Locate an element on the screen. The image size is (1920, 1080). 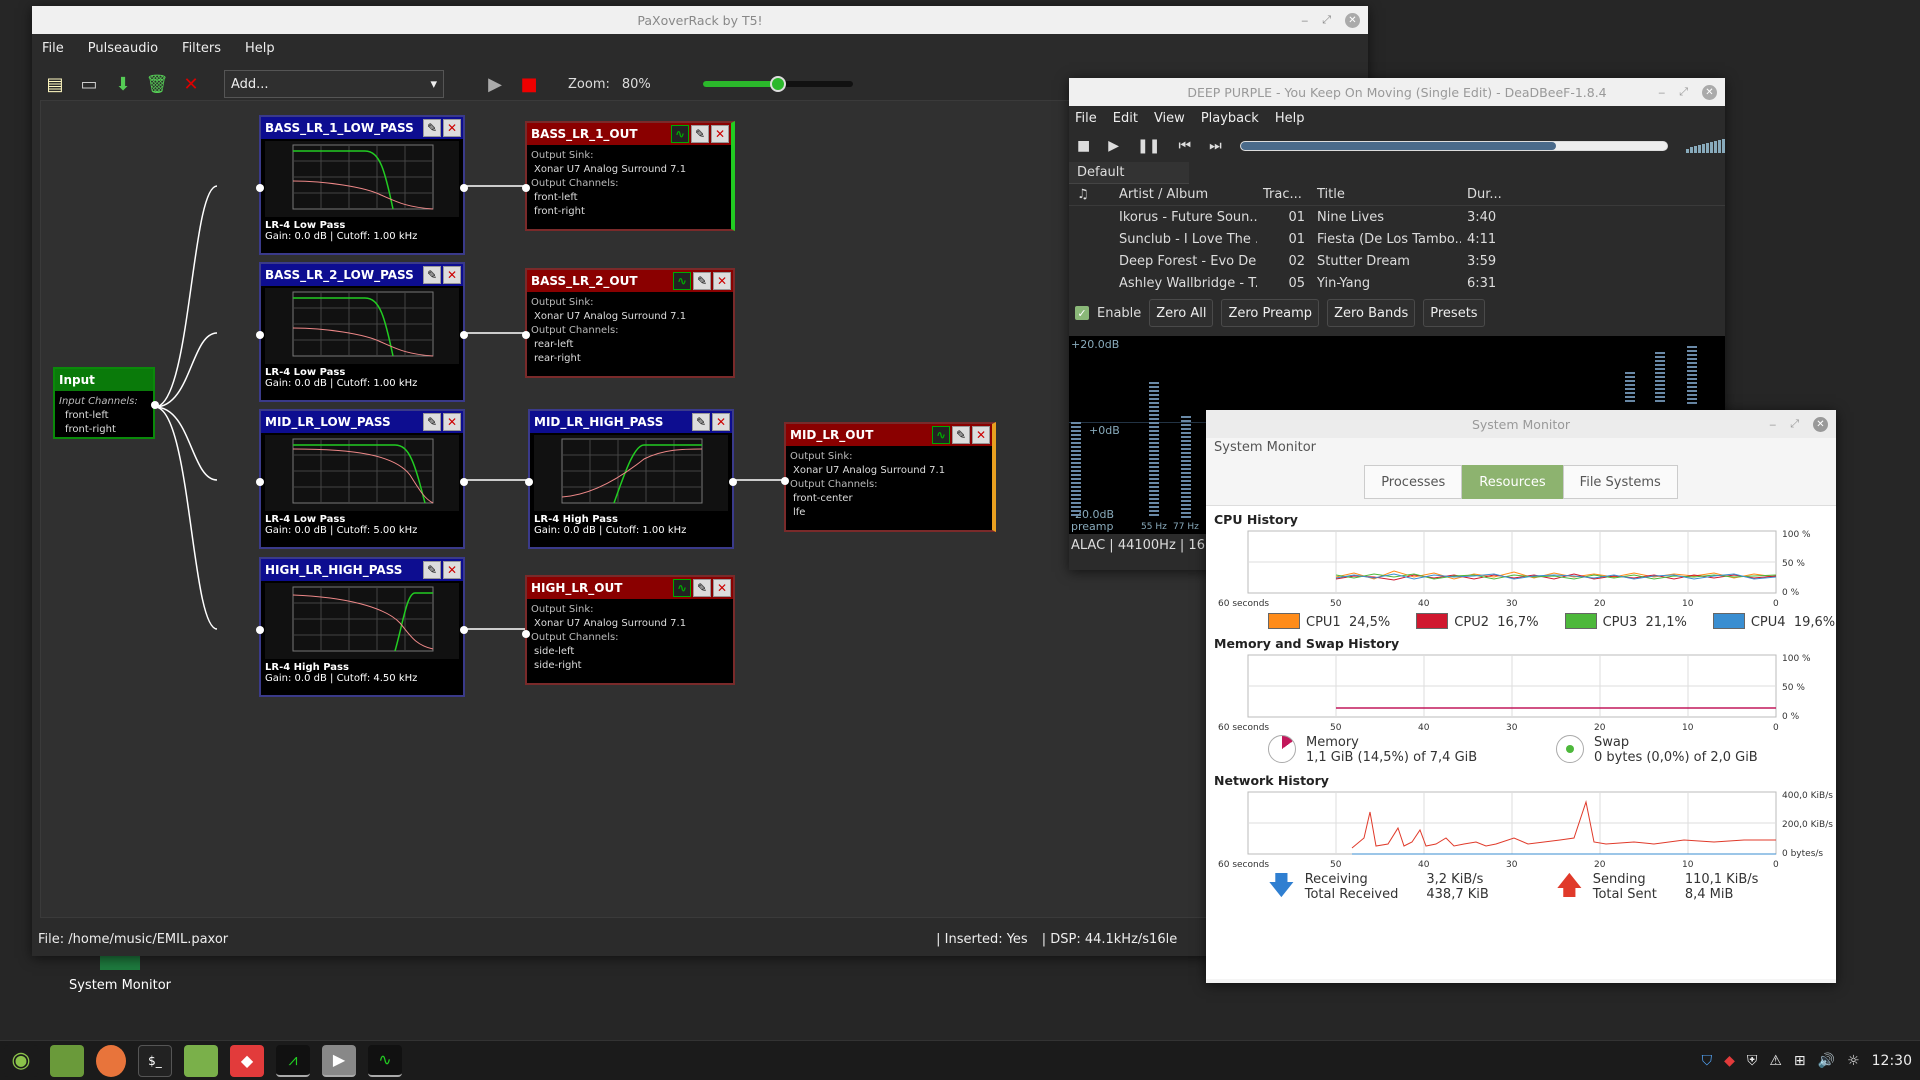
deadbeef-taskbar-icon: ▶ is located at coordinates (339, 1060).